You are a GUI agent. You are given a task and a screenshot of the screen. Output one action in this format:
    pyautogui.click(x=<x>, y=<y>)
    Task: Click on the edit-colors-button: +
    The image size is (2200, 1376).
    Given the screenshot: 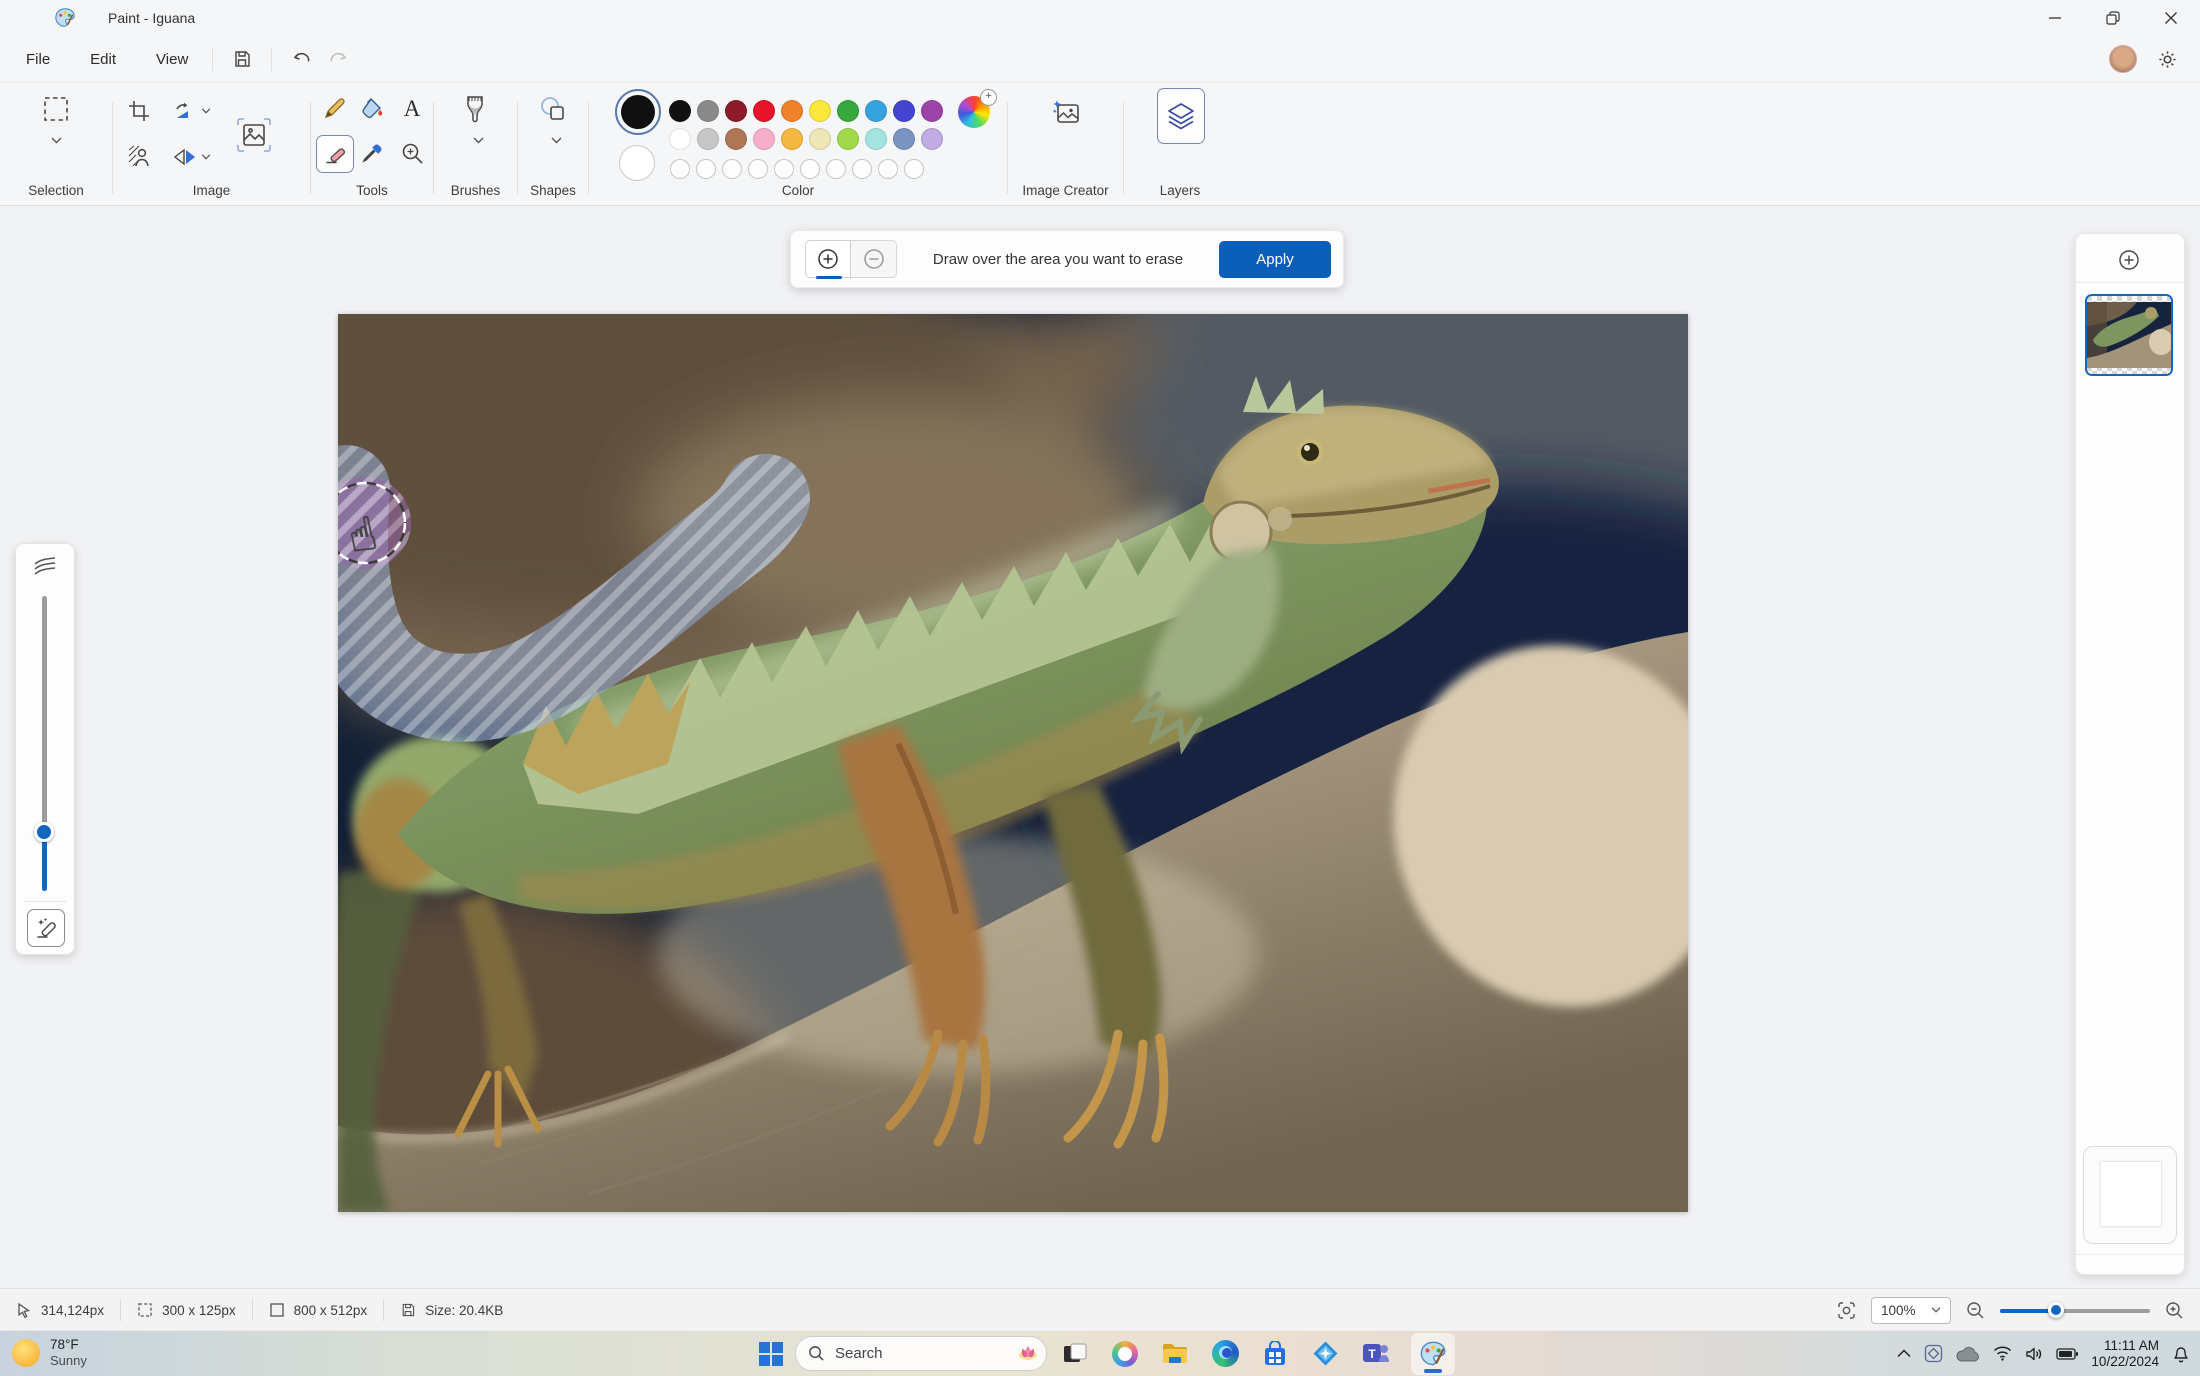 What is the action you would take?
    pyautogui.click(x=977, y=108)
    